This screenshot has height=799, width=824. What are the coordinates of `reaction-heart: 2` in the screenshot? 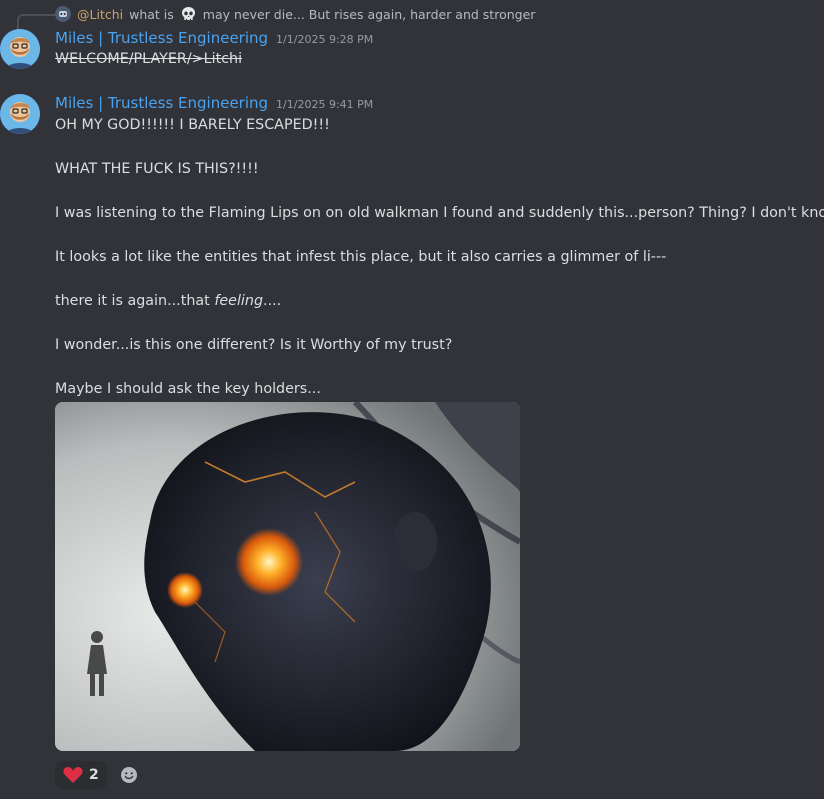 It's located at (81, 775).